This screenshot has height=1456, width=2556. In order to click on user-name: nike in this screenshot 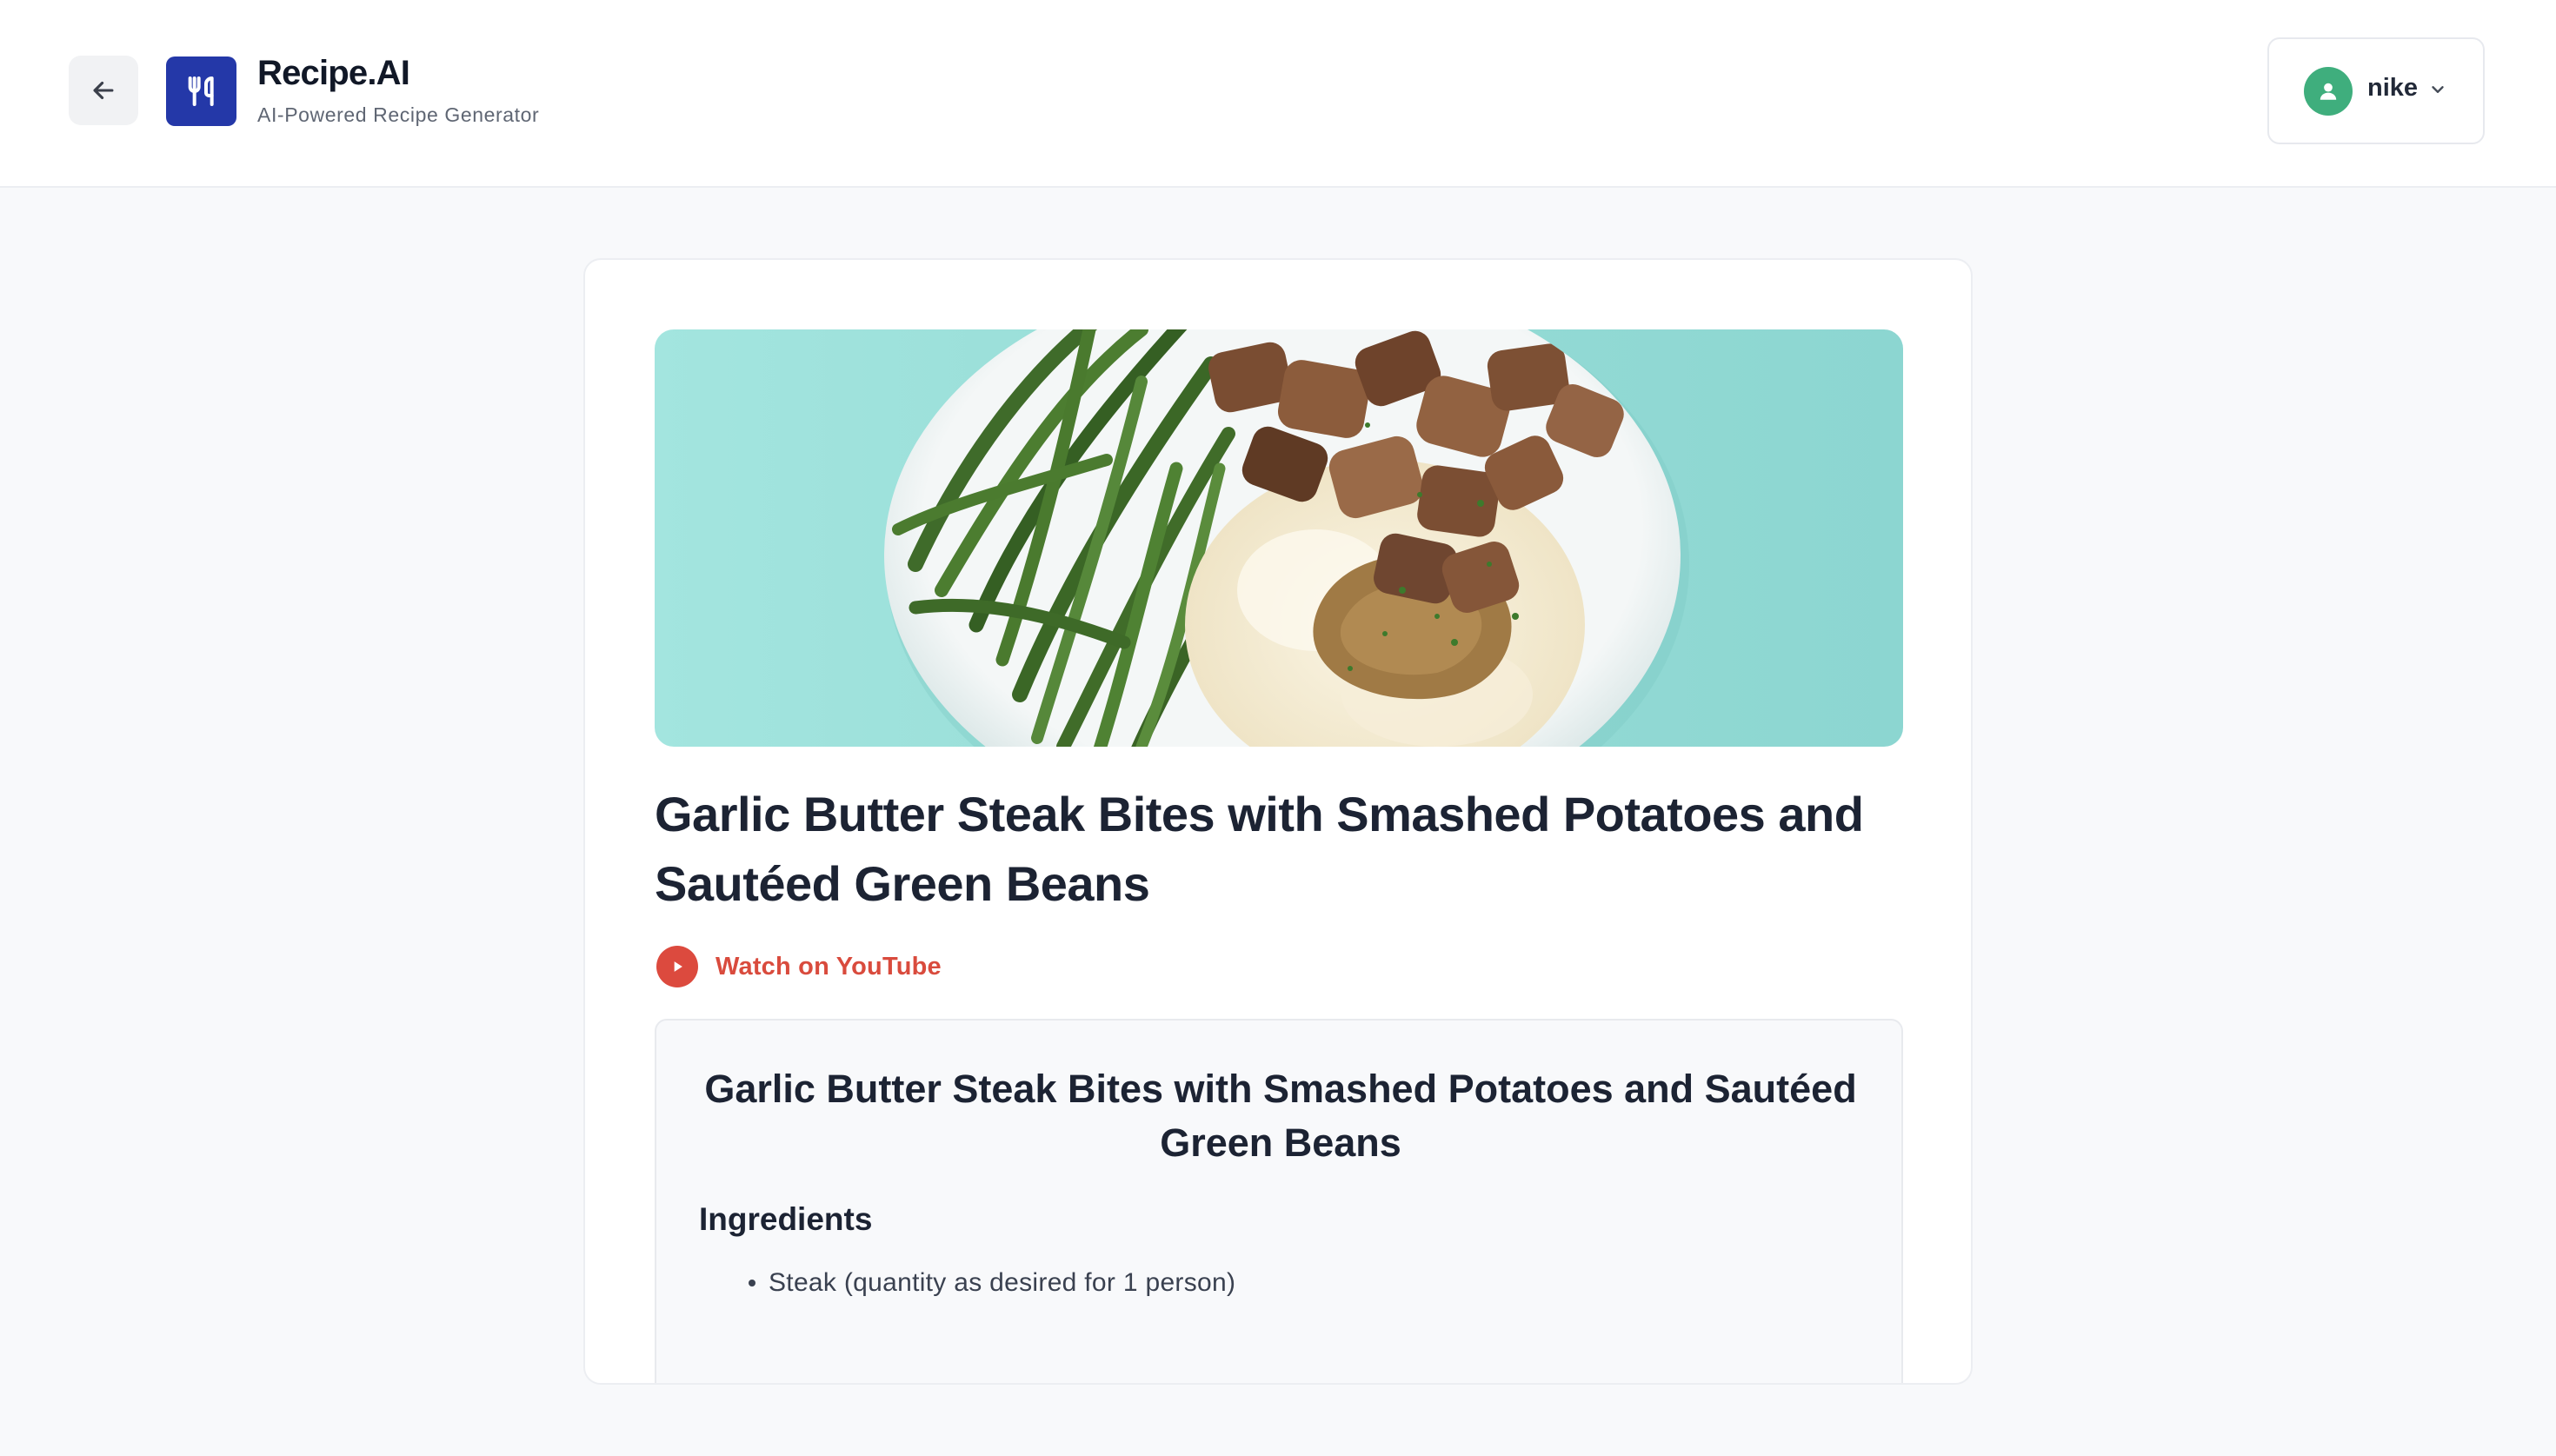, I will do `click(2393, 88)`.